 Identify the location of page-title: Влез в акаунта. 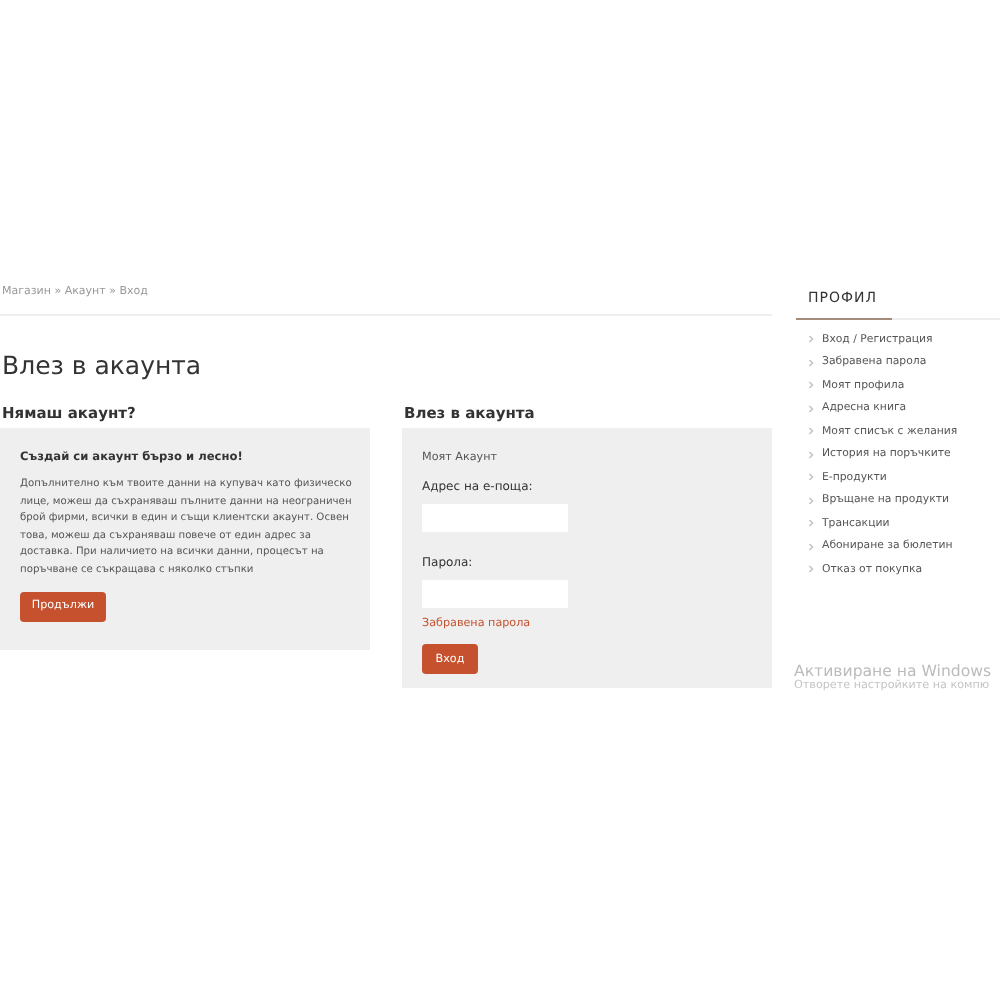
(103, 365).